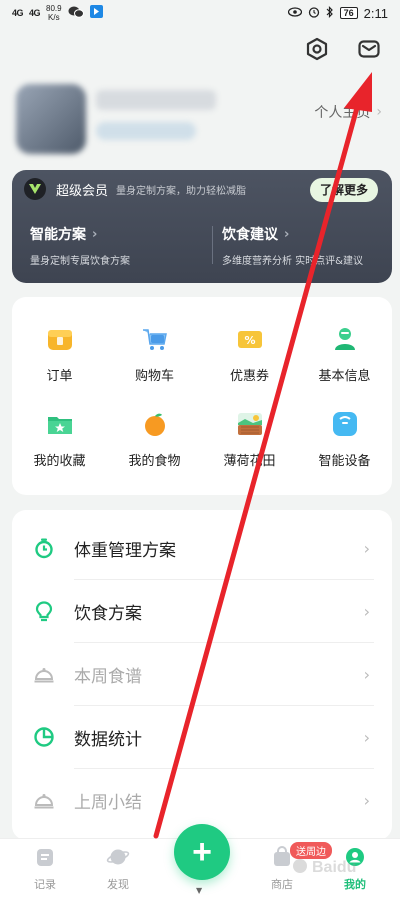 The width and height of the screenshot is (400, 898). I want to click on grid-item-basic-info: 基本信息, so click(344, 353).